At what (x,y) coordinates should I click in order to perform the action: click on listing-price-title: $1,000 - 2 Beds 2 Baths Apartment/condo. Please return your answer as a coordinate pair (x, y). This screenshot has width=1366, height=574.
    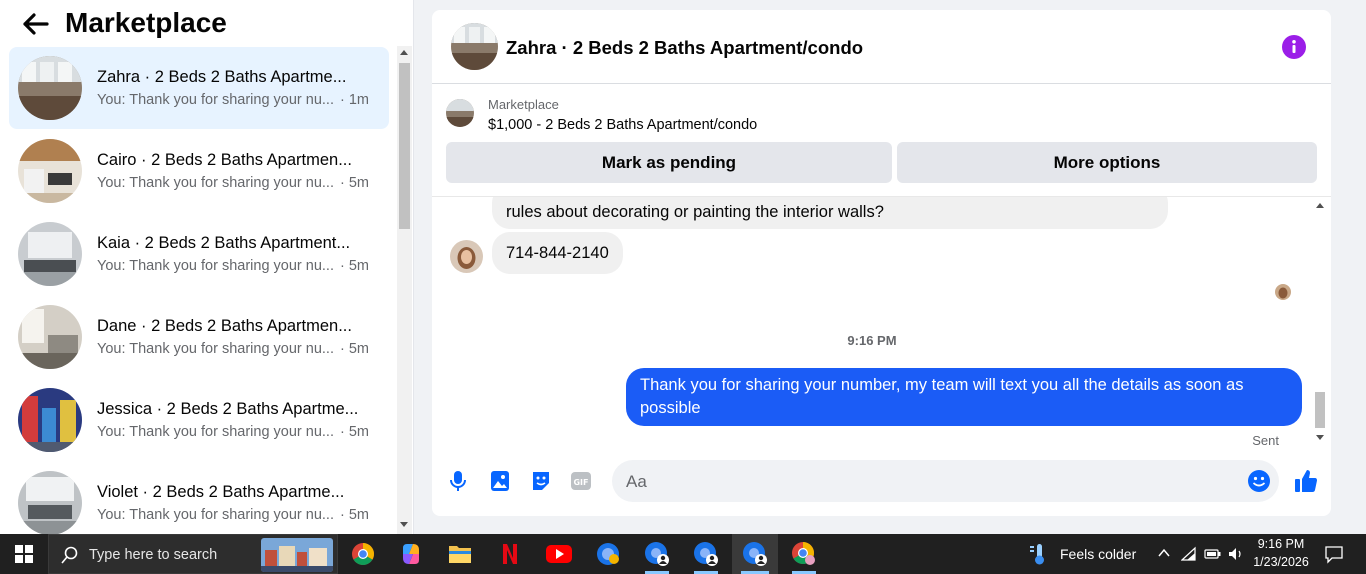
    Looking at the image, I should click on (622, 125).